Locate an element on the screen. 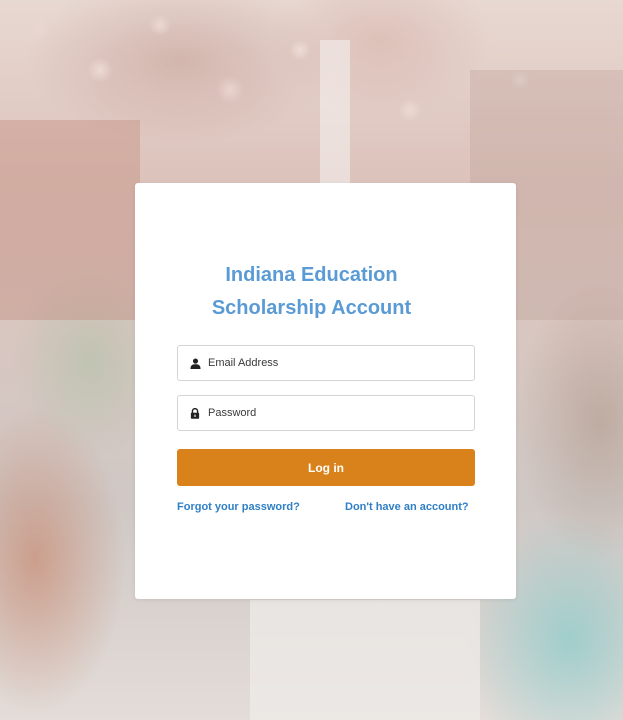 This screenshot has height=720, width=623. login-button: Log in is located at coordinates (326, 467).